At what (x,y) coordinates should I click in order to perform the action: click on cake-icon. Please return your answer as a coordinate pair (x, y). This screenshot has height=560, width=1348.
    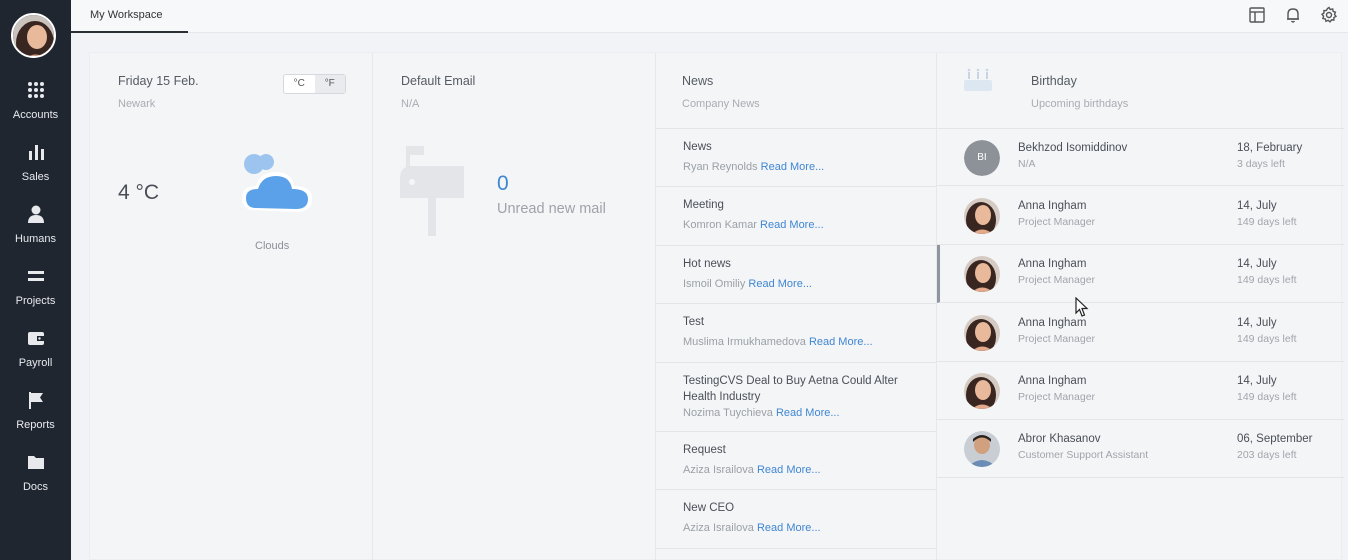
    Looking at the image, I should click on (978, 79).